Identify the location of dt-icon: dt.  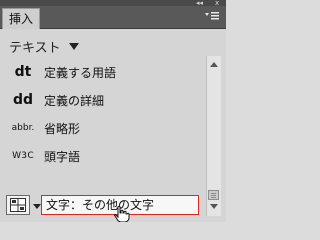
(23, 72).